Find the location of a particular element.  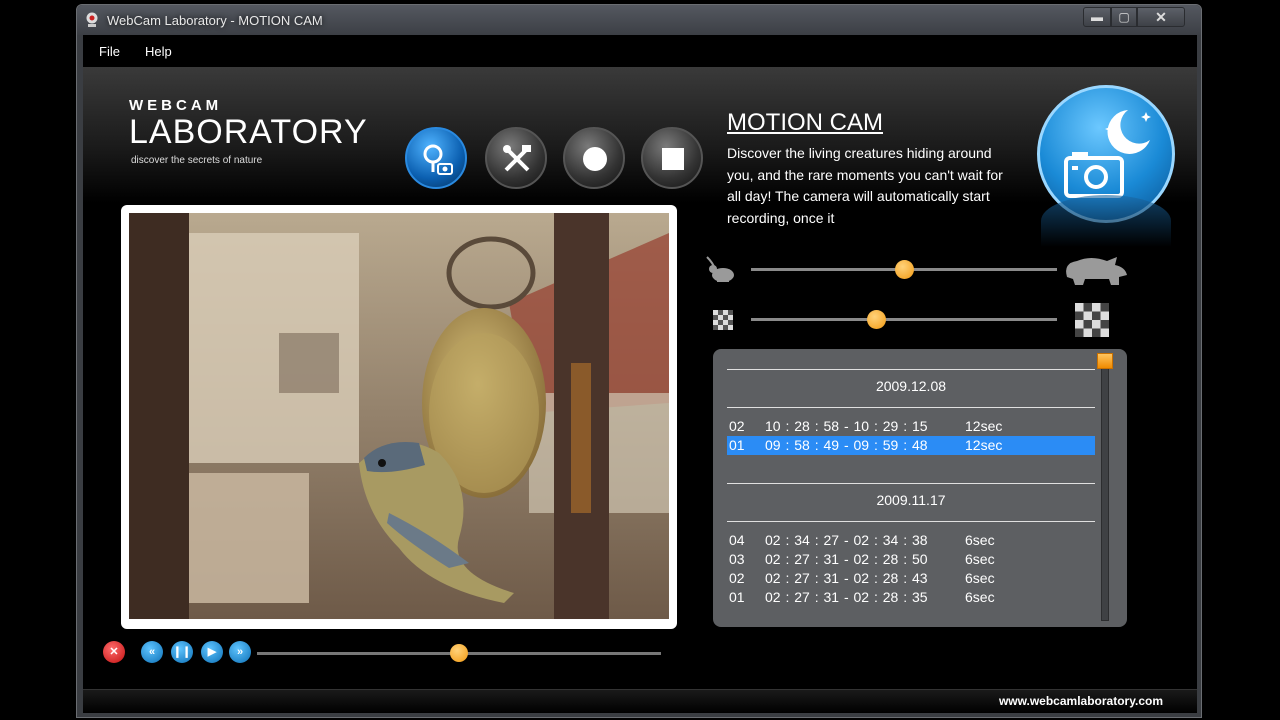

motion-cam-tool-button is located at coordinates (436, 158).